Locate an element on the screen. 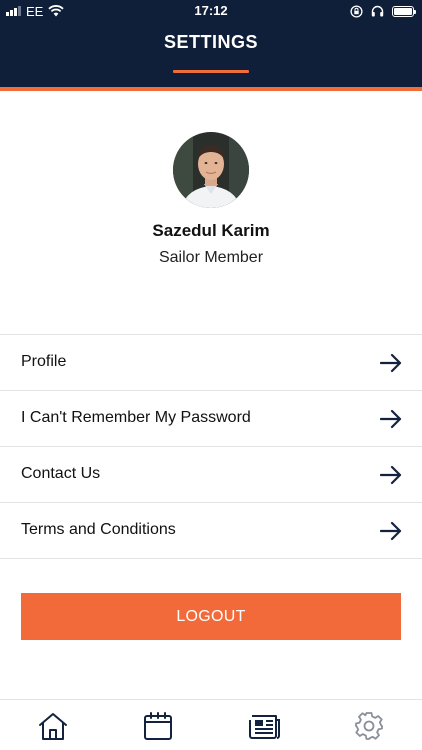 The height and width of the screenshot is (750, 422). menu-item-profile: Profile is located at coordinates (211, 363).